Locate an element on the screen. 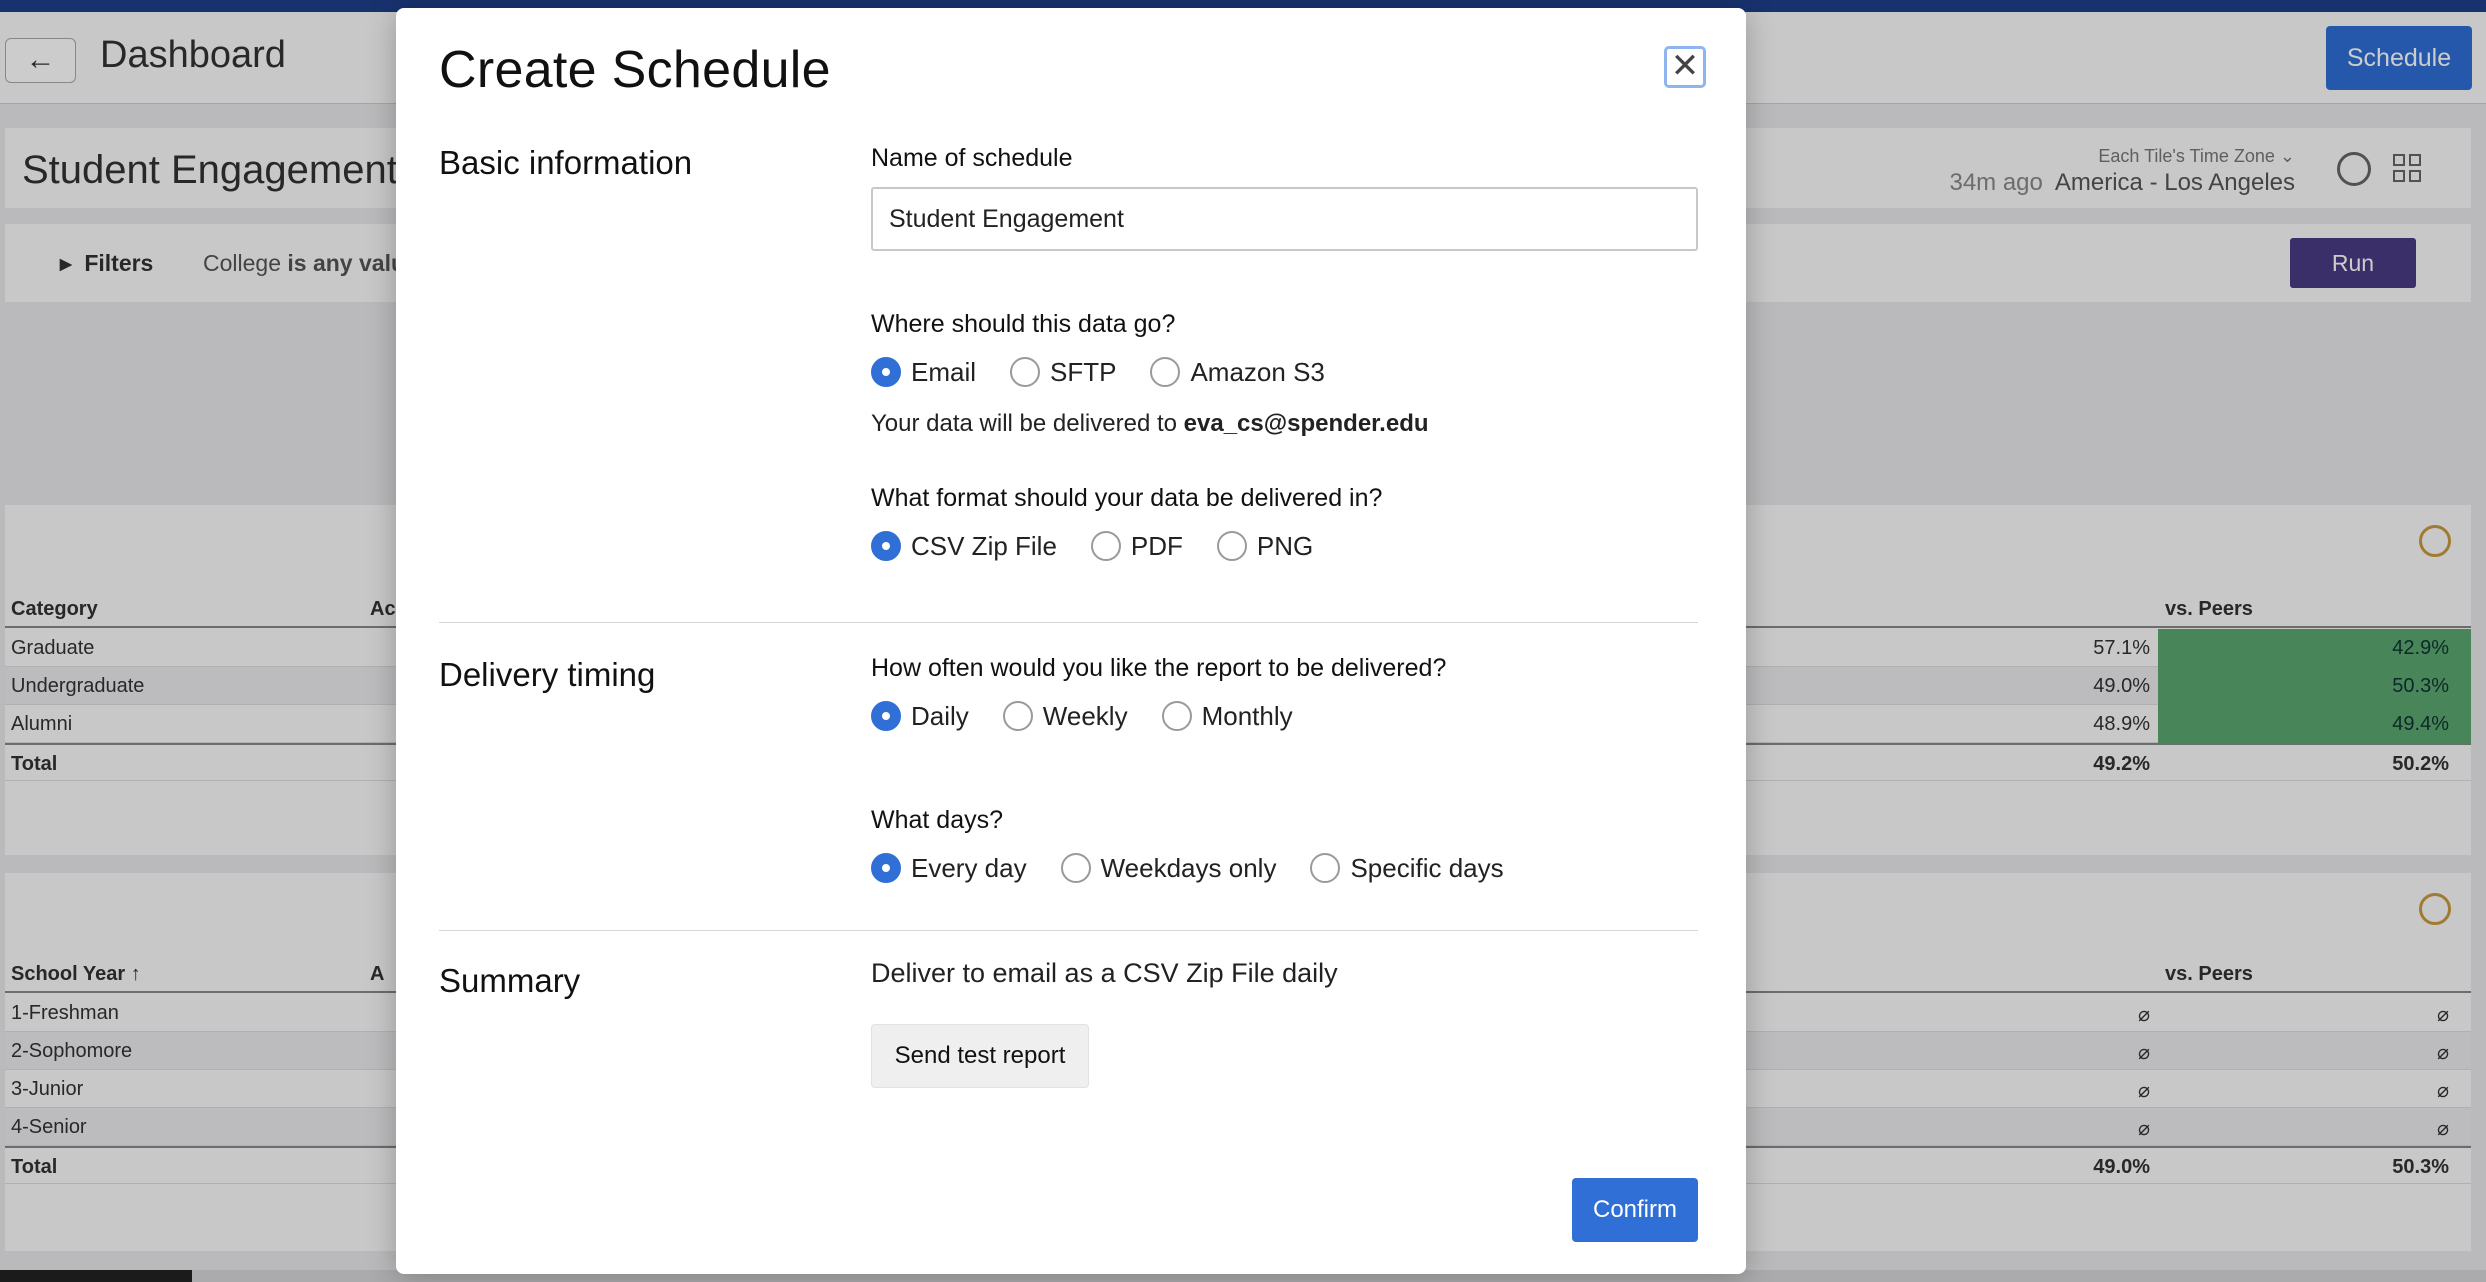 This screenshot has width=2486, height=1282. delivery-email: eva_cs@spender.edu is located at coordinates (1306, 423).